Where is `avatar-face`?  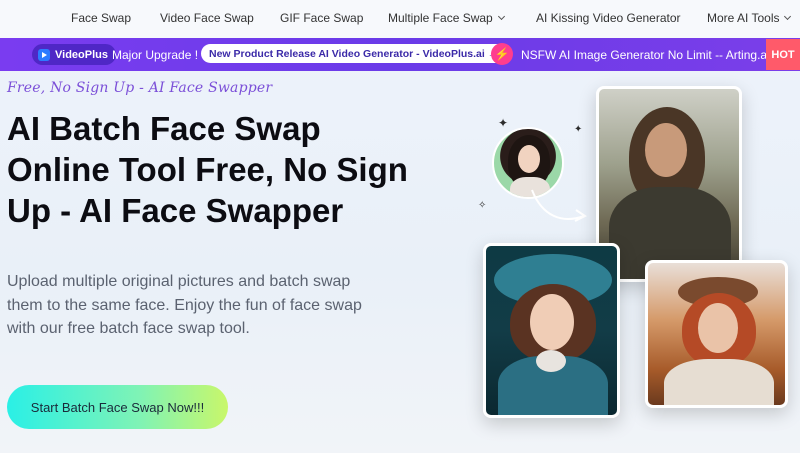 avatar-face is located at coordinates (529, 159).